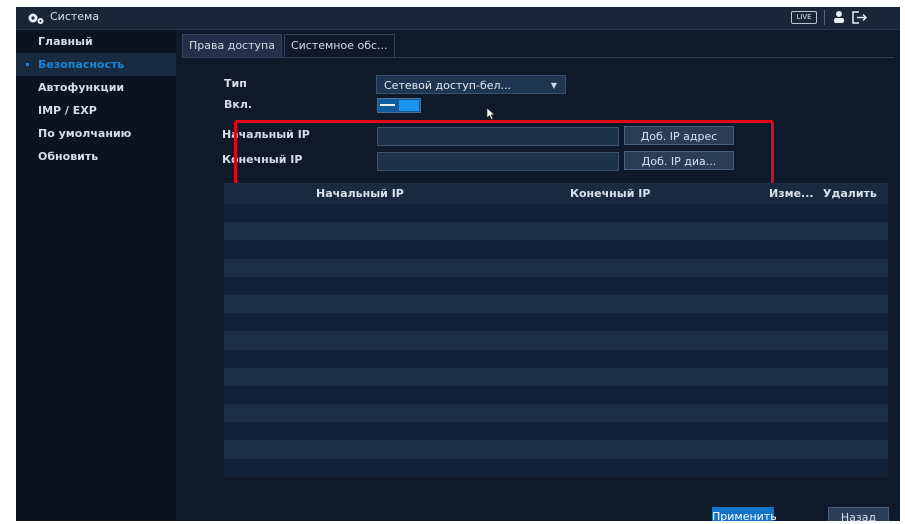 The height and width of the screenshot is (524, 905). I want to click on tab-divider, so click(538, 57).